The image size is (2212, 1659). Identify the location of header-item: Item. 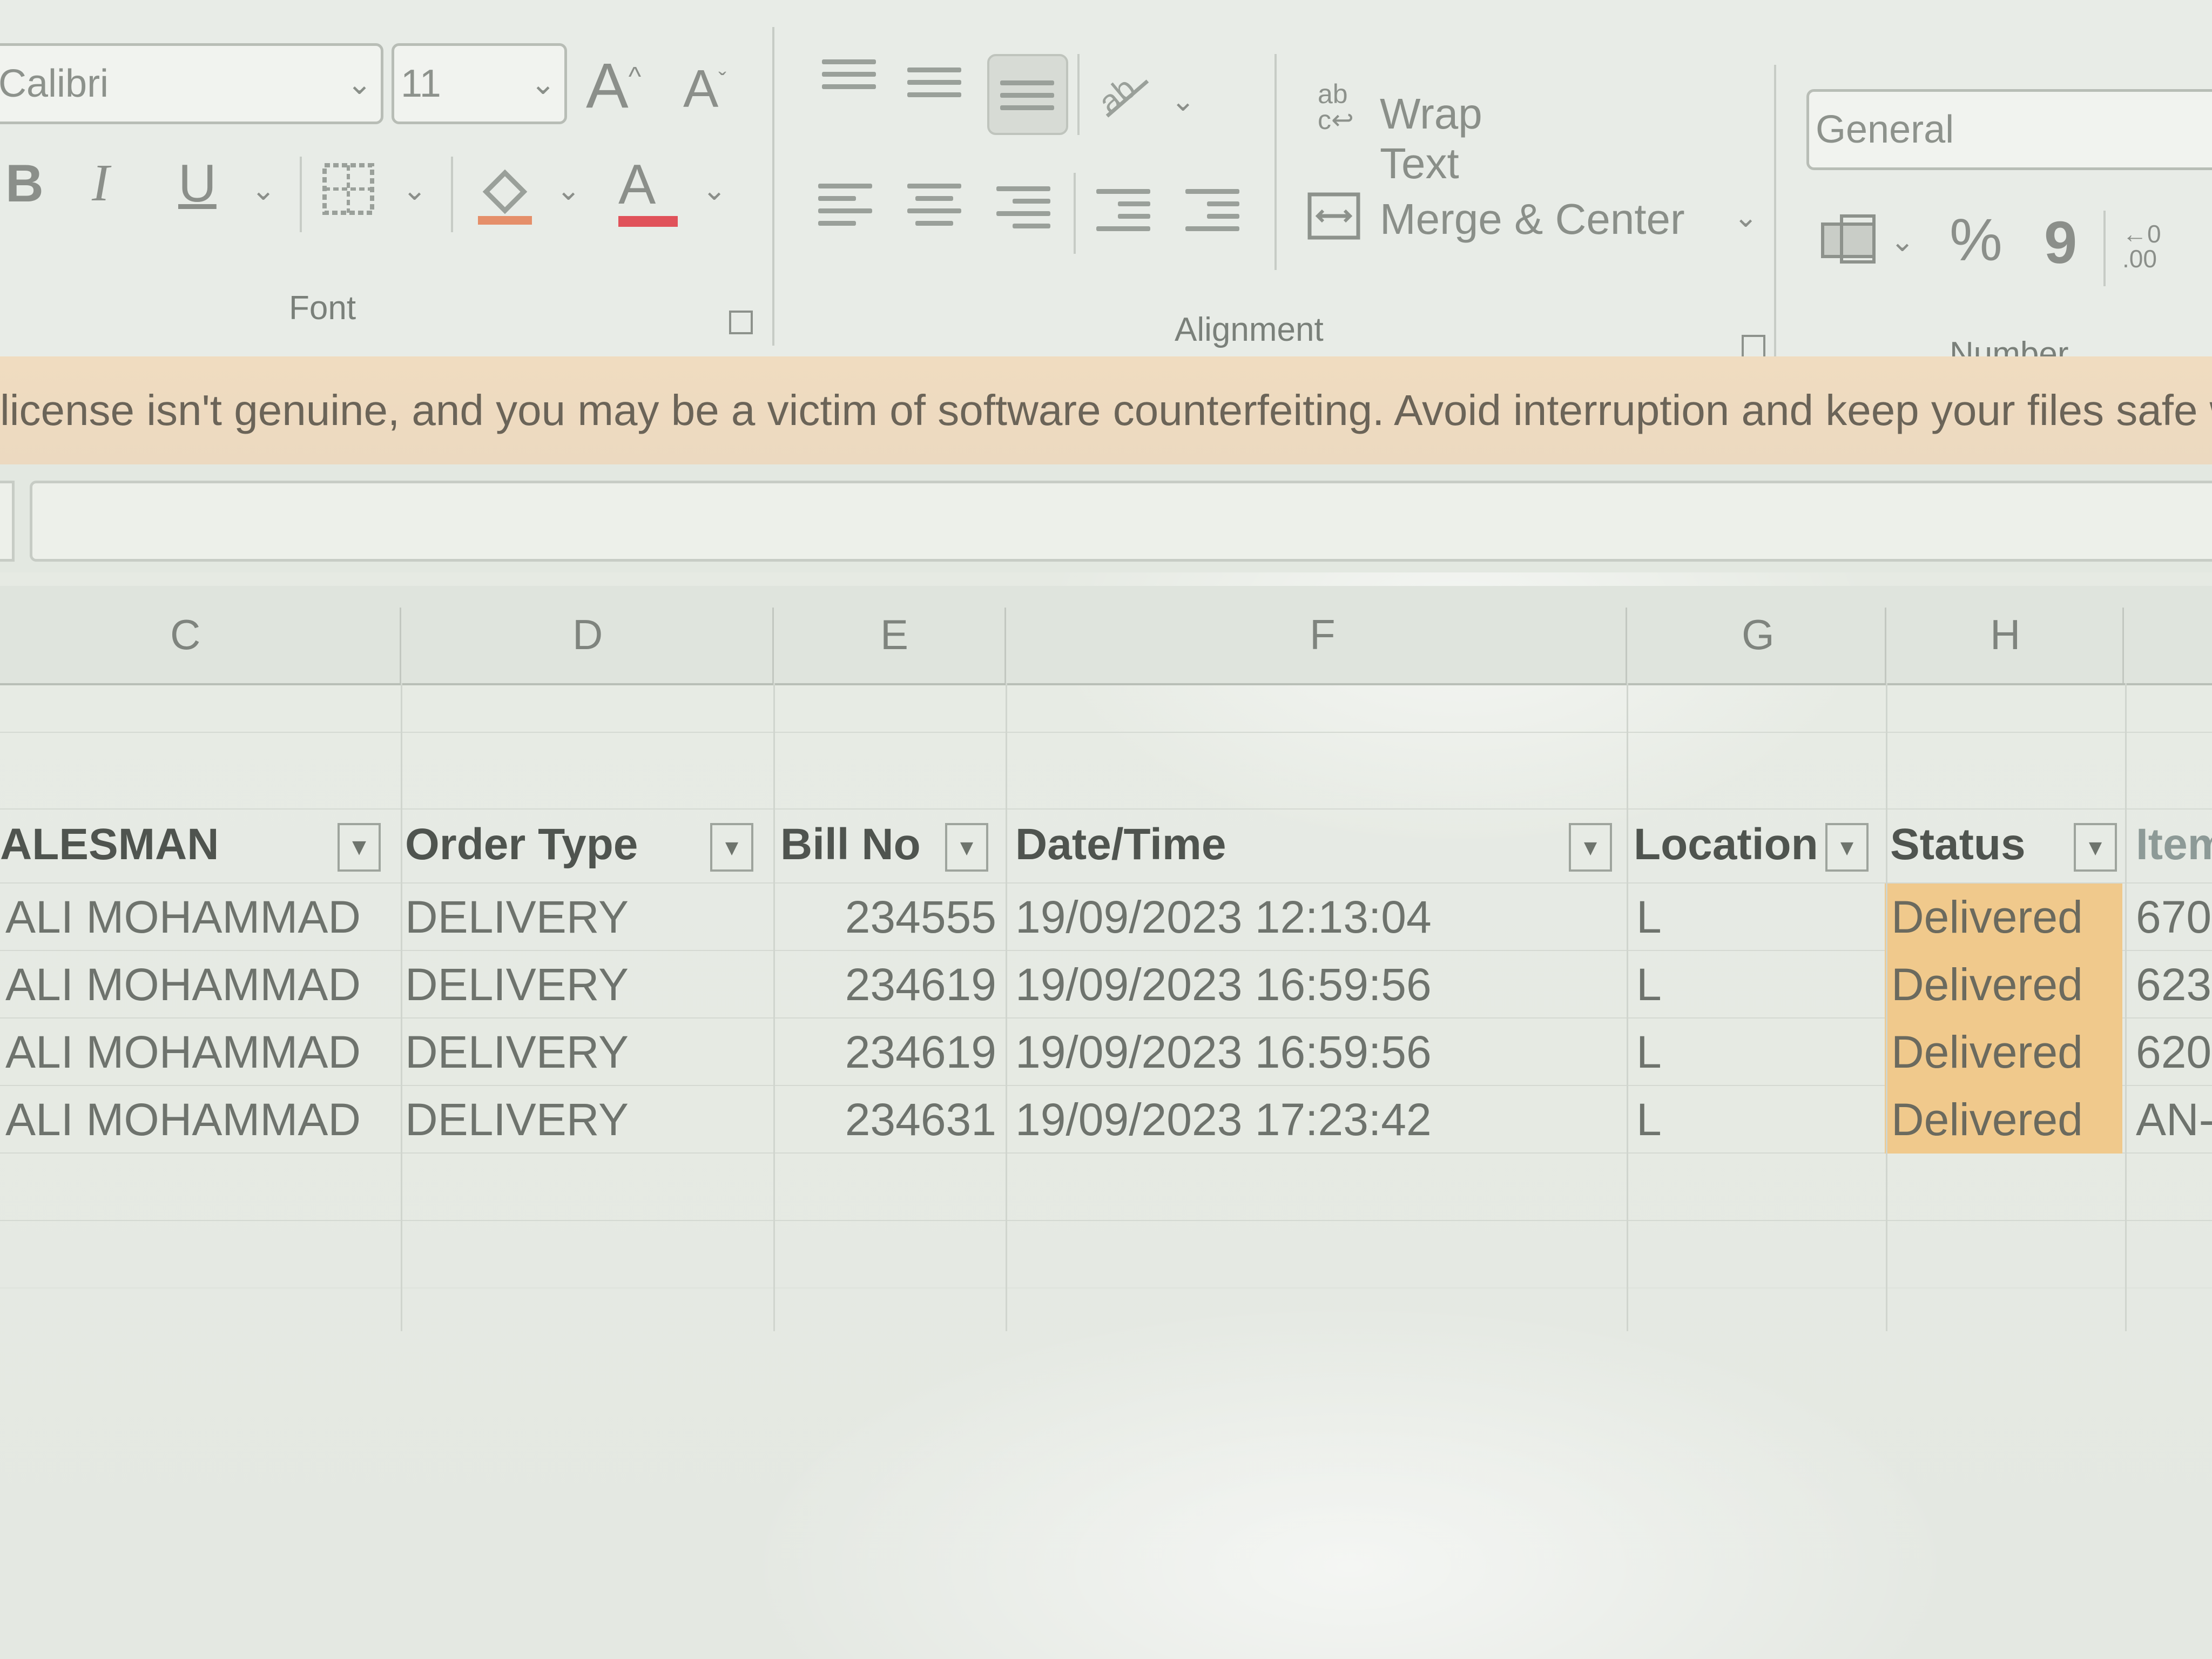
(2174, 845).